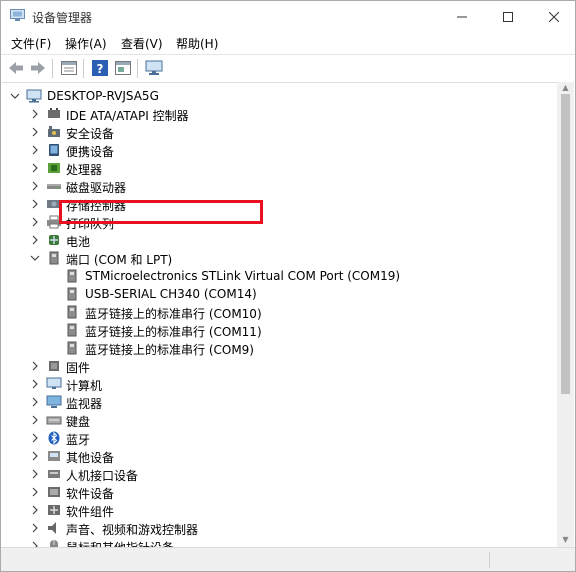  What do you see at coordinates (54, 186) in the screenshot?
I see `disk-drive-icon` at bounding box center [54, 186].